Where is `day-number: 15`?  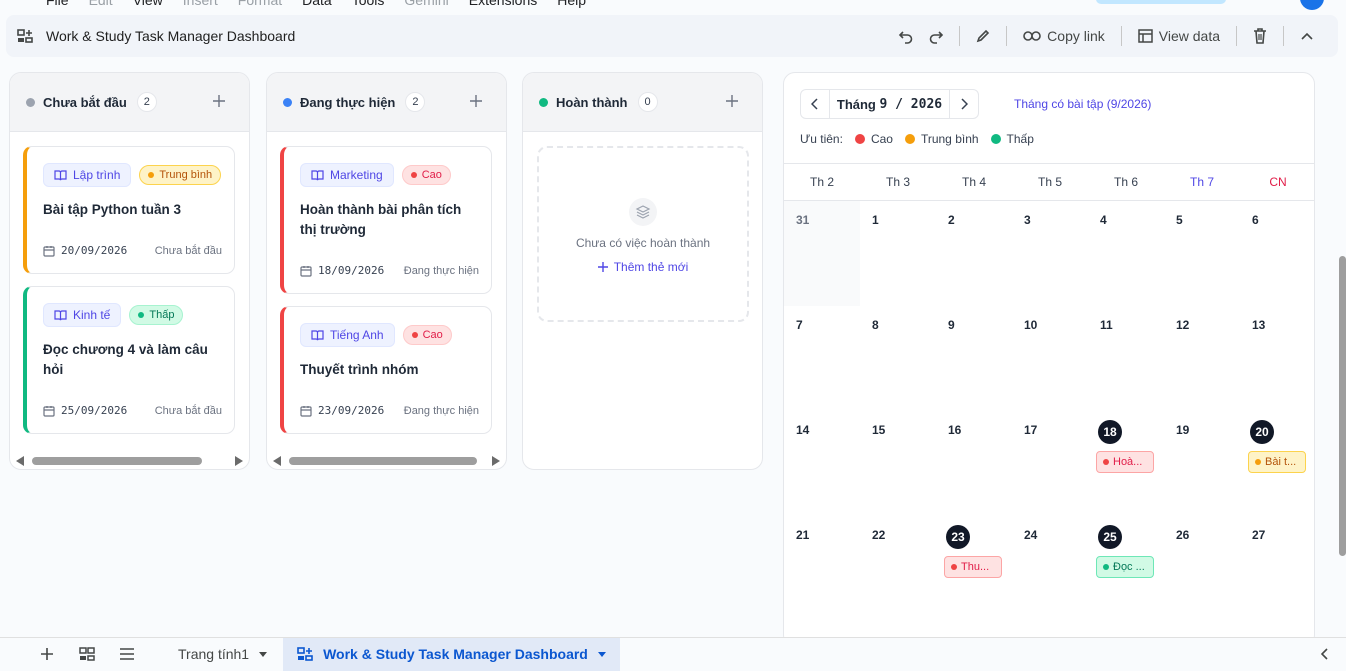
day-number: 15 is located at coordinates (879, 430).